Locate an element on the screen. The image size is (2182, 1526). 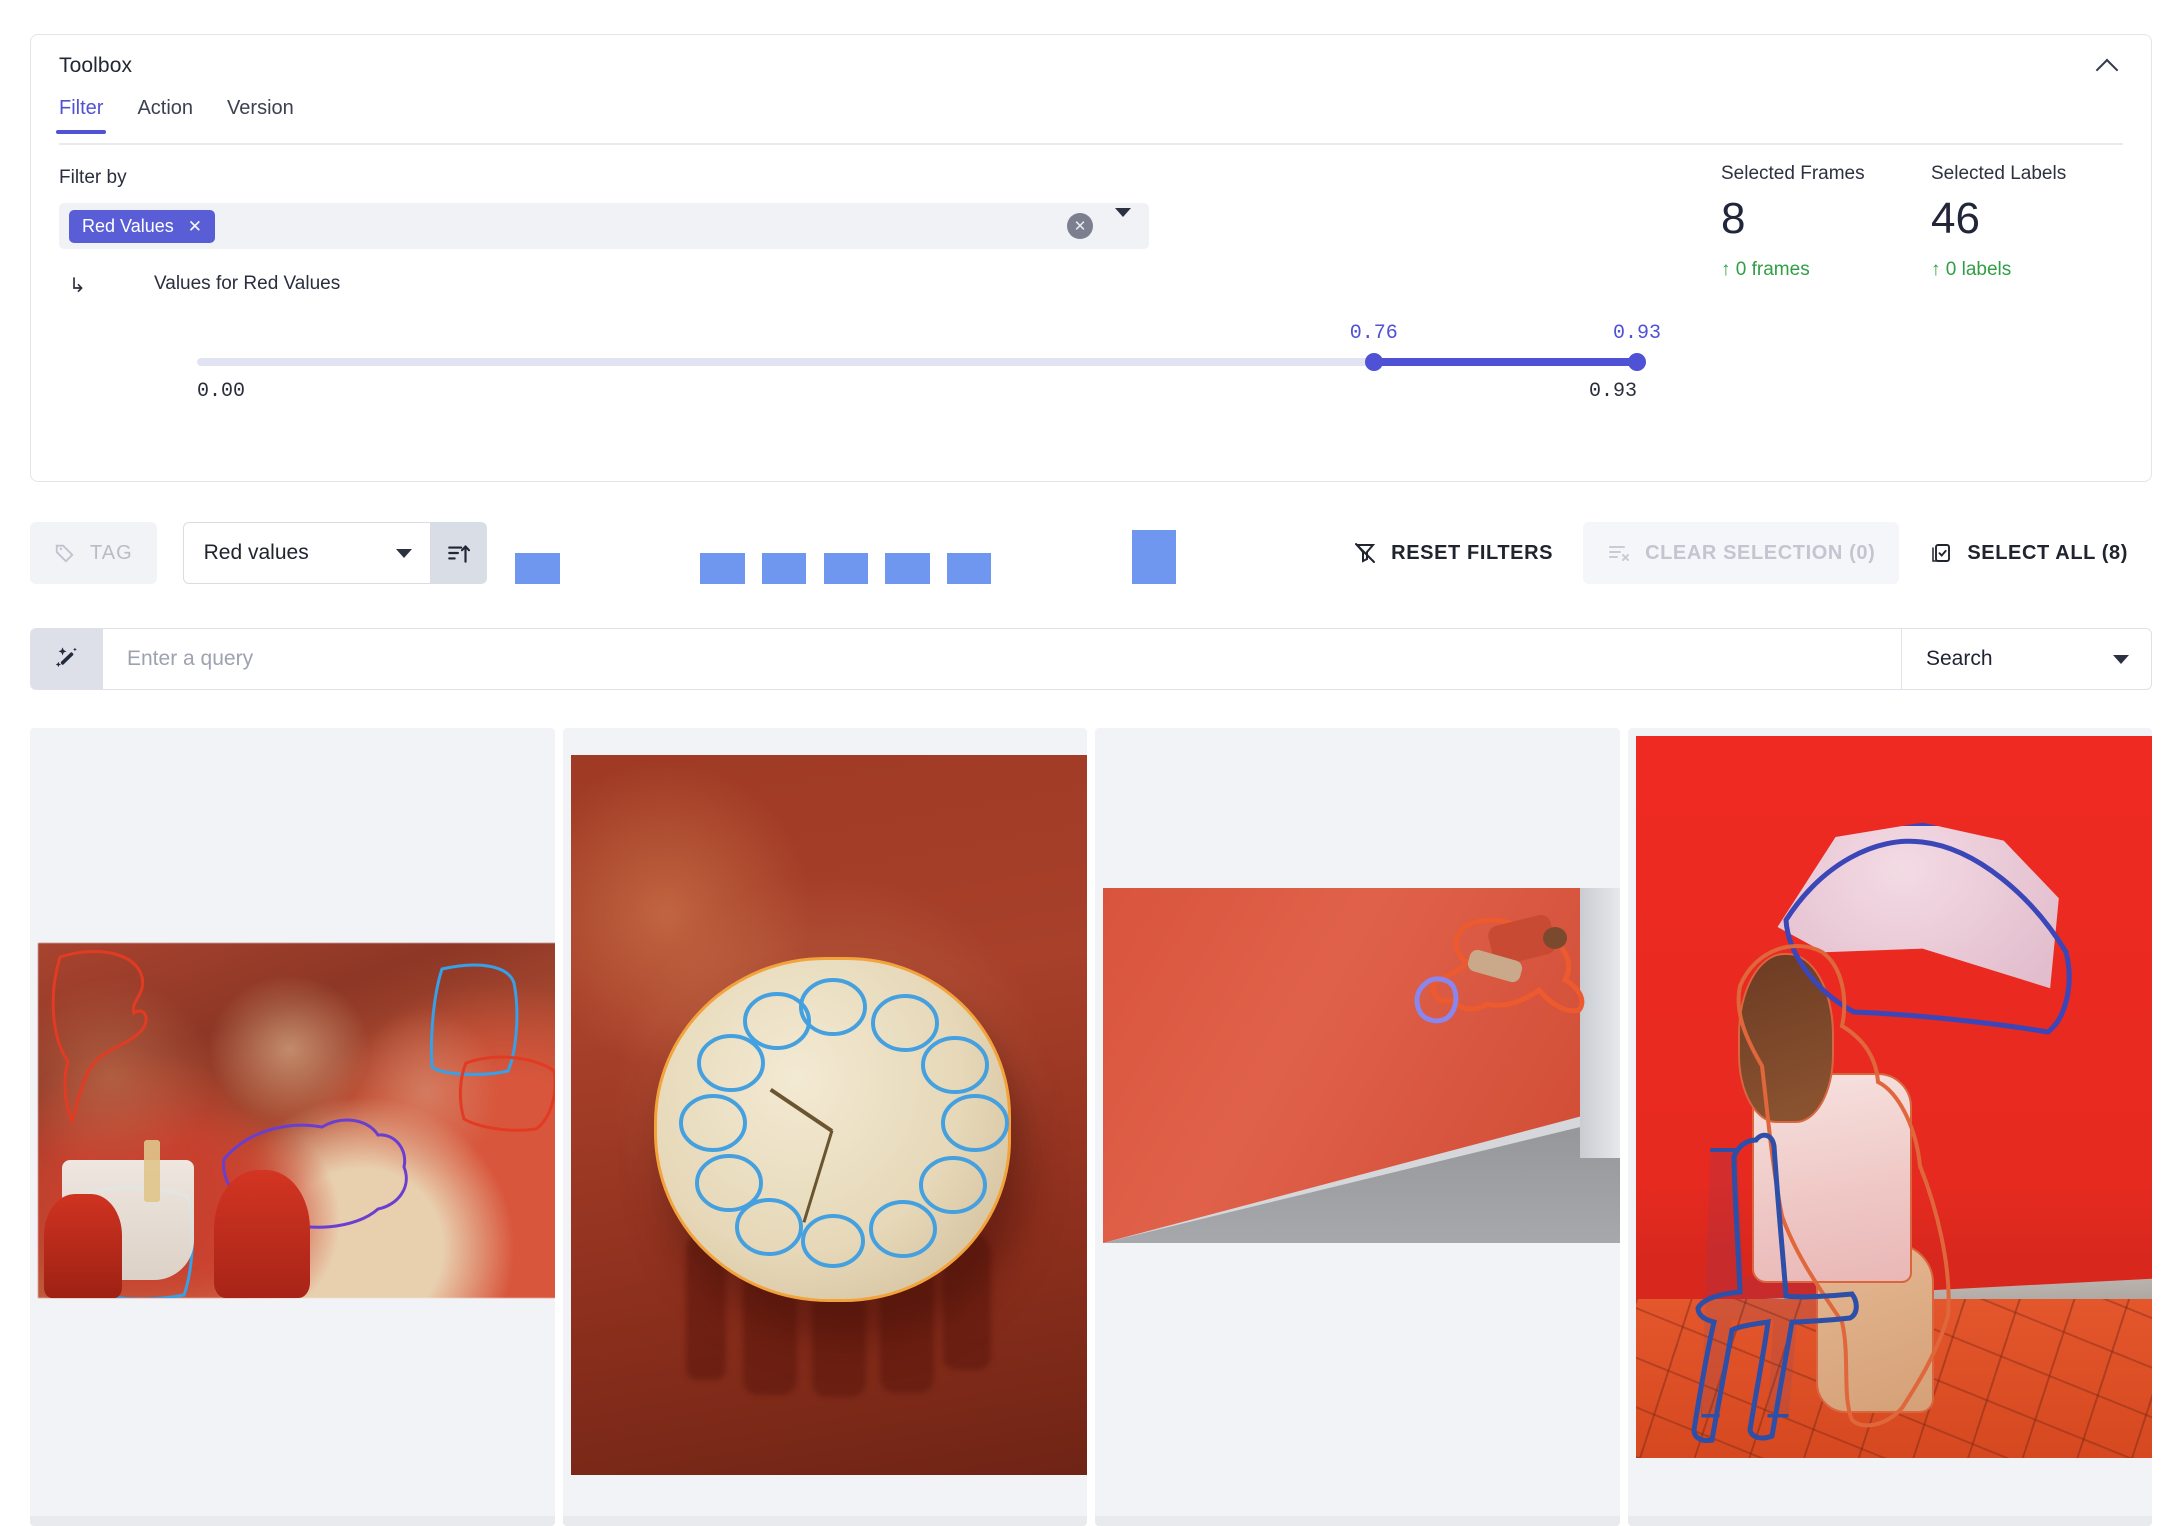
sort-ascending-icon is located at coordinates (458, 554).